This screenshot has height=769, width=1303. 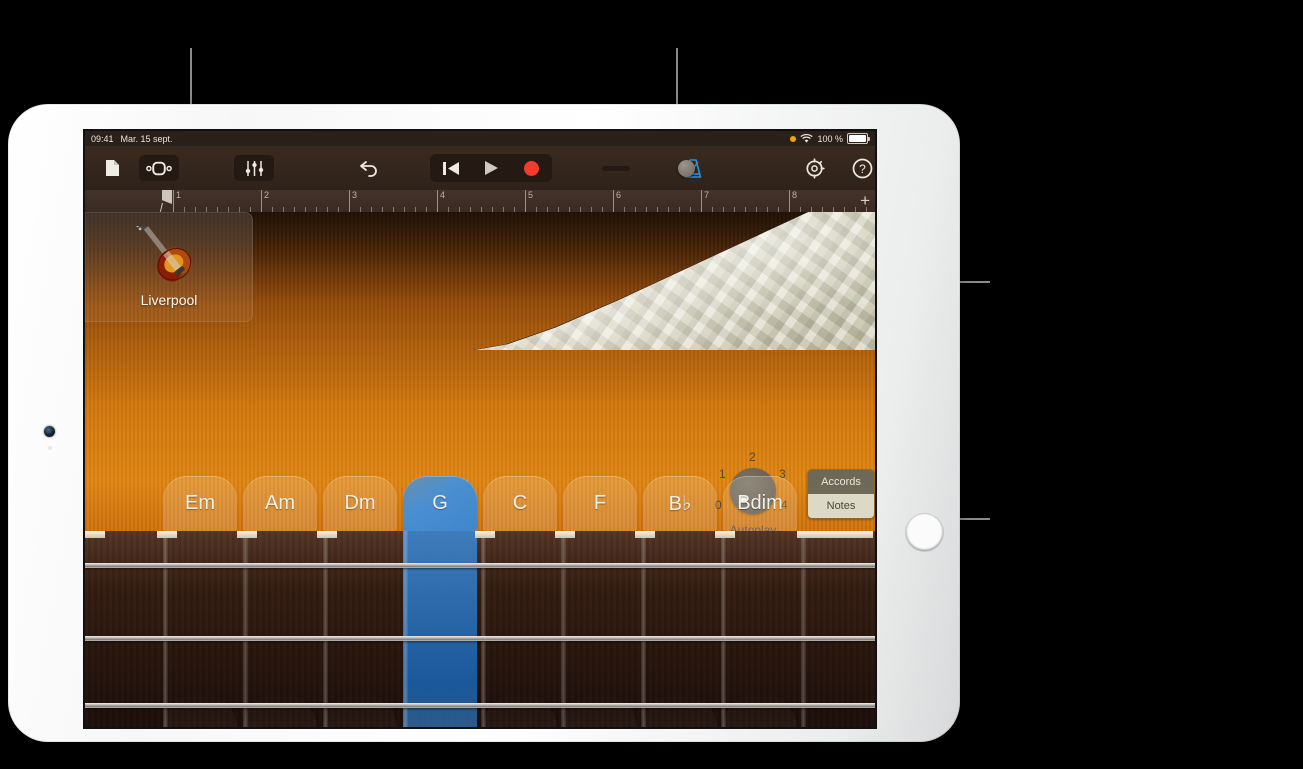 What do you see at coordinates (280, 503) in the screenshot?
I see `chord-strip-am: Am` at bounding box center [280, 503].